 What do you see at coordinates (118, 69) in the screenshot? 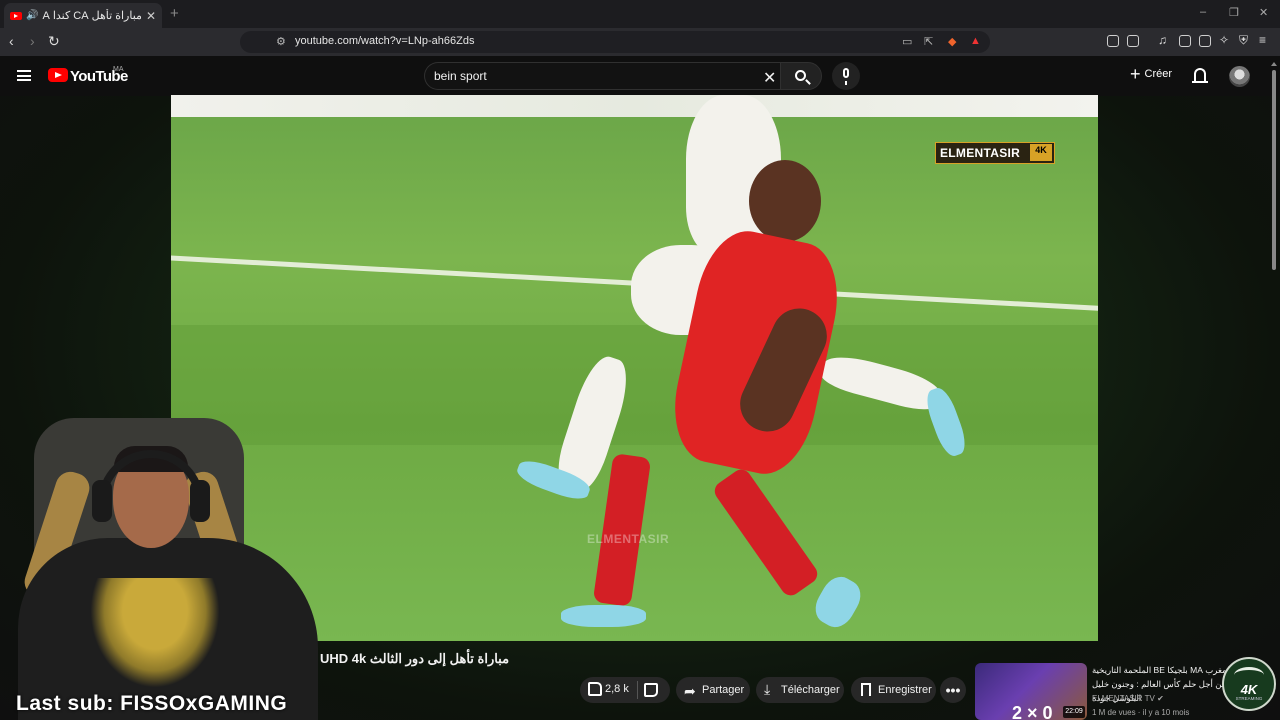
I see `country-code: MA` at bounding box center [118, 69].